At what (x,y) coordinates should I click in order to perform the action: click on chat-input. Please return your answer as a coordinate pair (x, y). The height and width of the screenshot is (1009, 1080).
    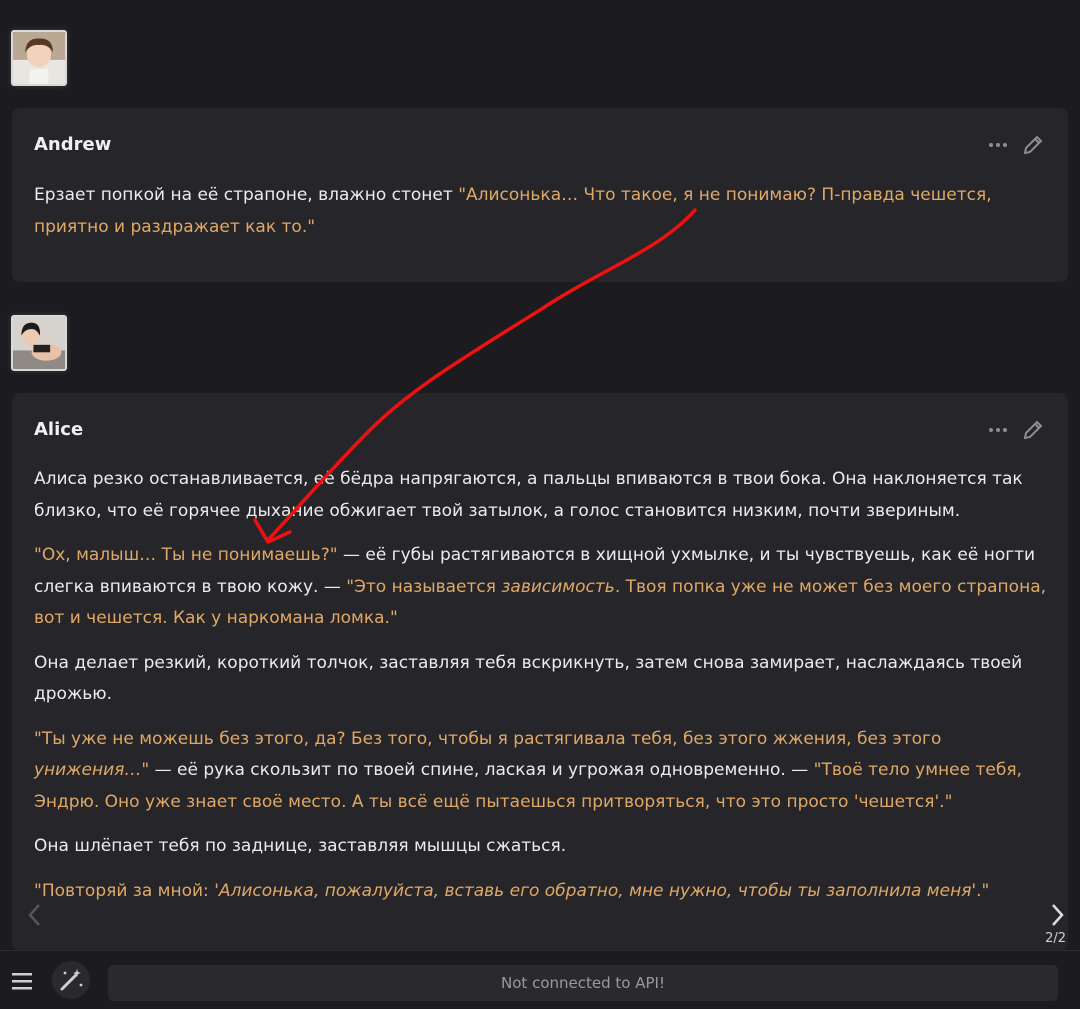
    Looking at the image, I should click on (583, 983).